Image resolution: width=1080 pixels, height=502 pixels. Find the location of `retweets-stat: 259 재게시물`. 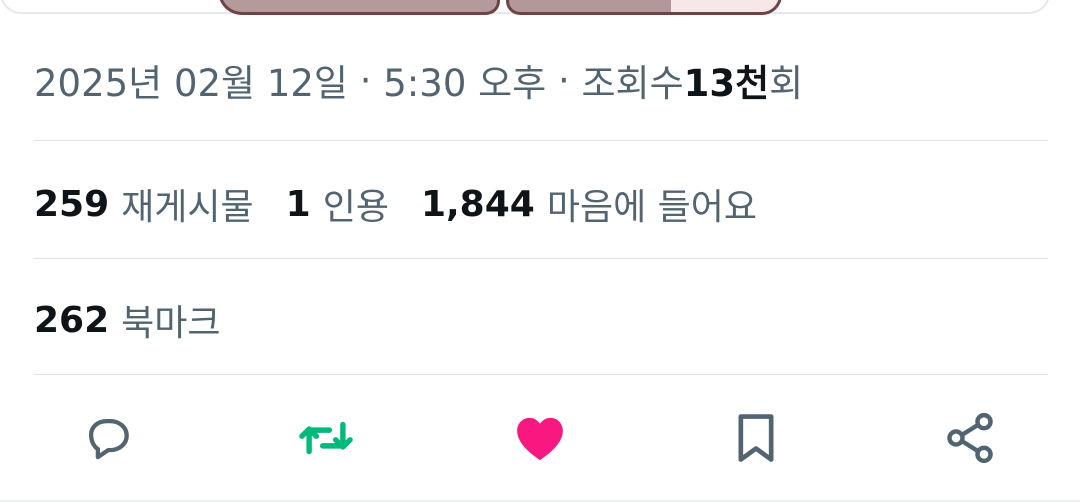

retweets-stat: 259 재게시물 is located at coordinates (144, 204).